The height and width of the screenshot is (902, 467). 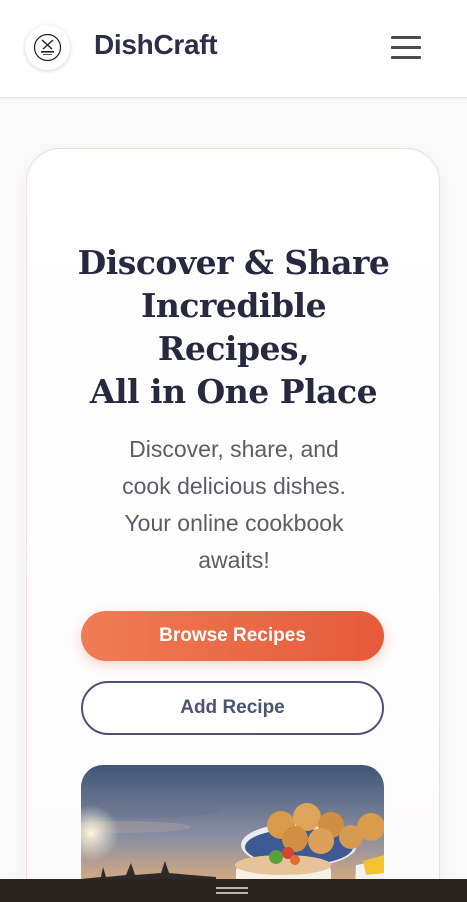 What do you see at coordinates (234, 486) in the screenshot?
I see `hero-subtitle-line: cook delicious dishes.` at bounding box center [234, 486].